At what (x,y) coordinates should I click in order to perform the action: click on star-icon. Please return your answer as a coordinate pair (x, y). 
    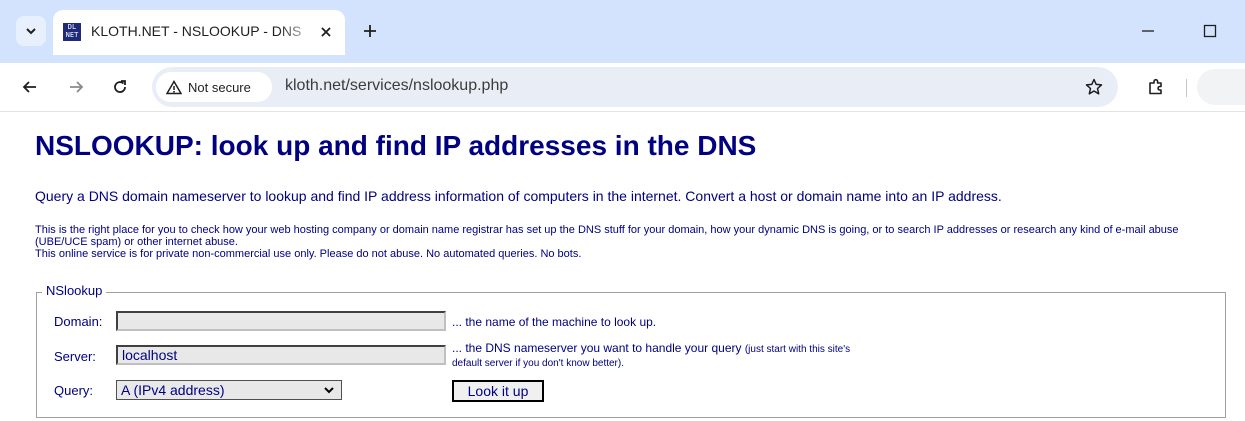
    Looking at the image, I should click on (1094, 86).